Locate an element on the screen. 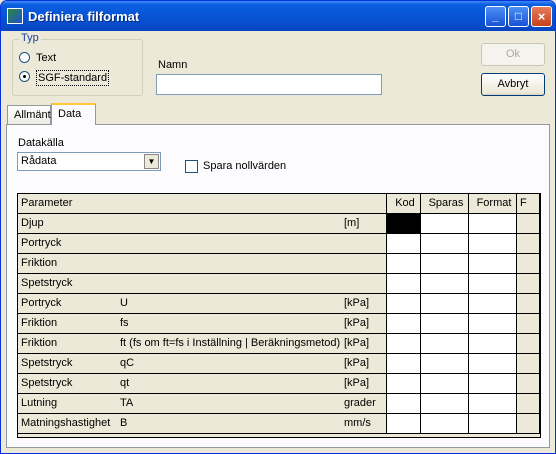 The width and height of the screenshot is (556, 454). radio-sgf-circle is located at coordinates (24, 76).